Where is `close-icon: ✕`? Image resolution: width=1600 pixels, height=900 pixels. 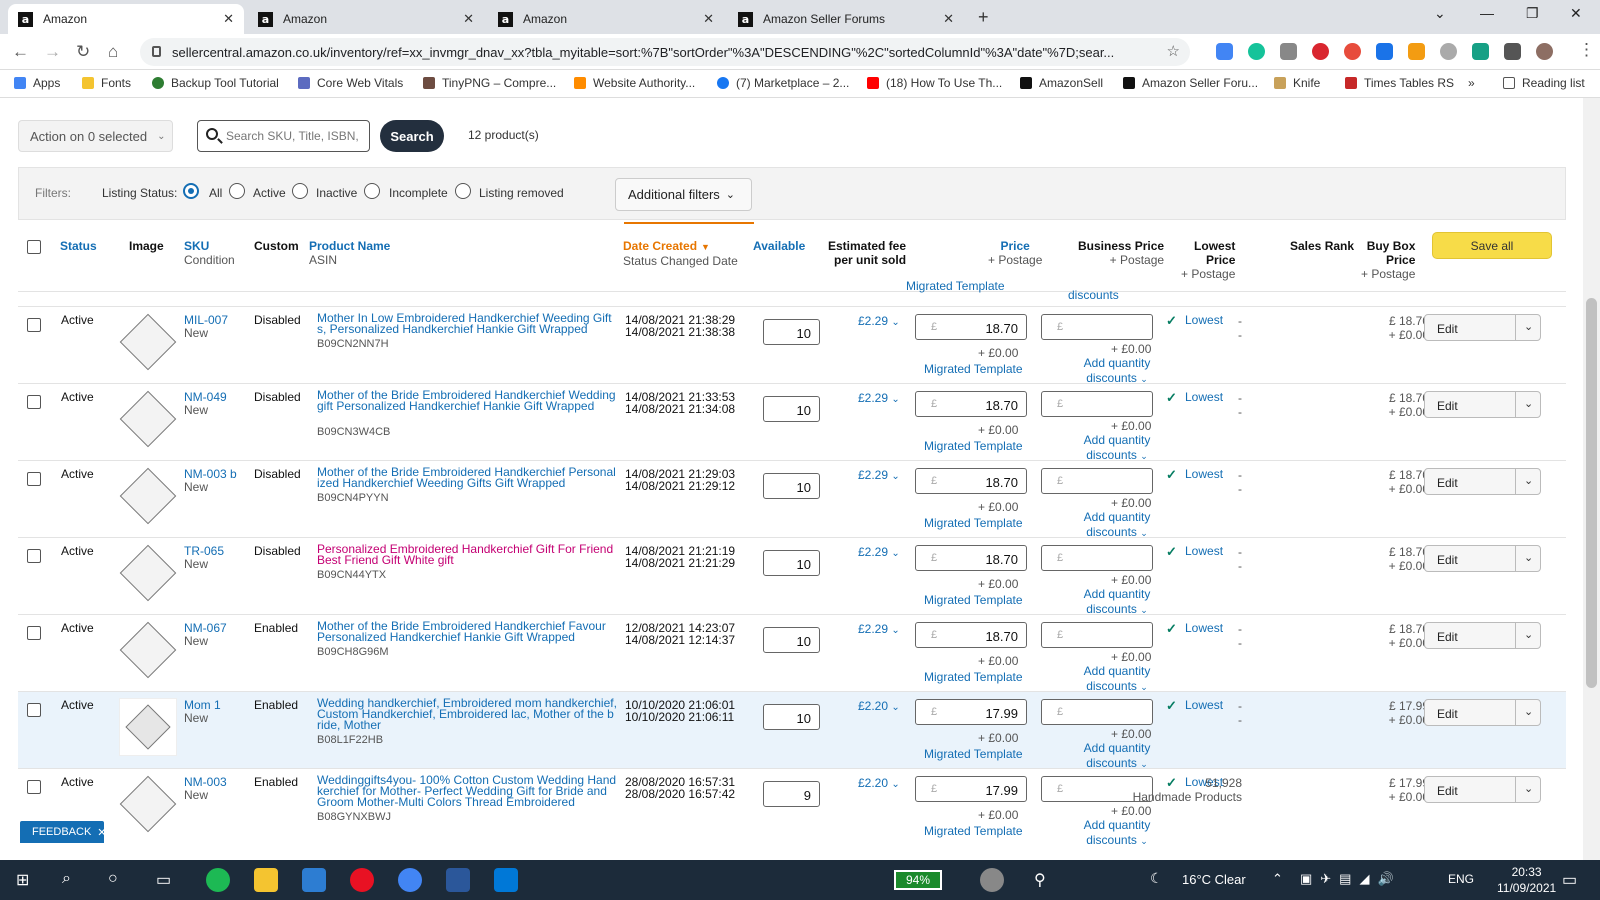
close-icon: ✕ is located at coordinates (101, 832).